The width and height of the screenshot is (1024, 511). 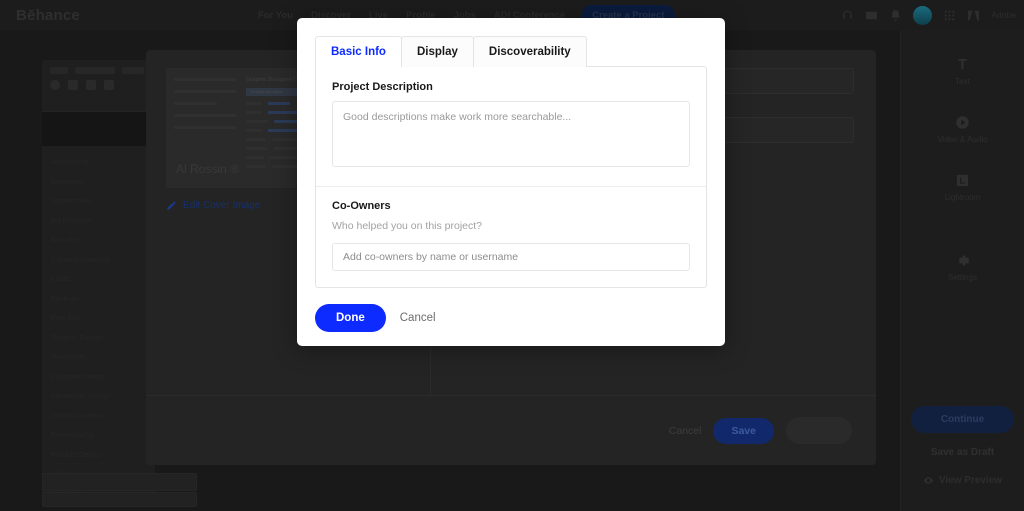 What do you see at coordinates (962, 419) in the screenshot?
I see `continue-button: Continue` at bounding box center [962, 419].